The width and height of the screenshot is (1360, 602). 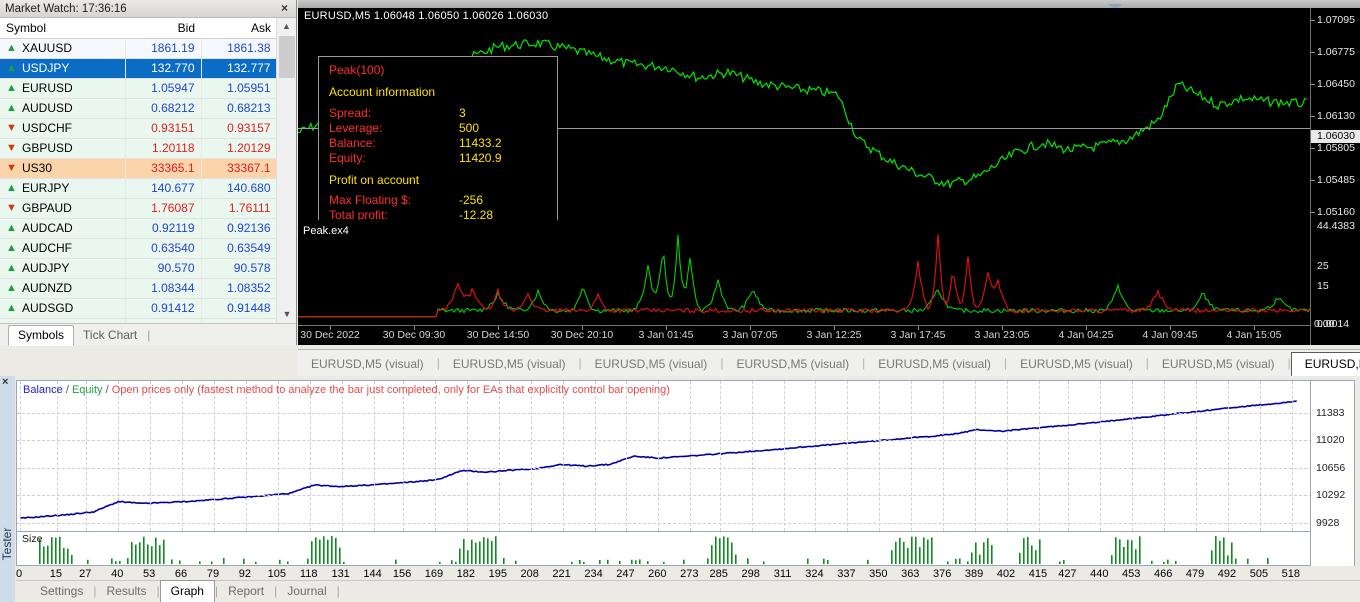 What do you see at coordinates (651, 364) in the screenshot?
I see `chart-tab-2: EURUSD,M5 (visual)` at bounding box center [651, 364].